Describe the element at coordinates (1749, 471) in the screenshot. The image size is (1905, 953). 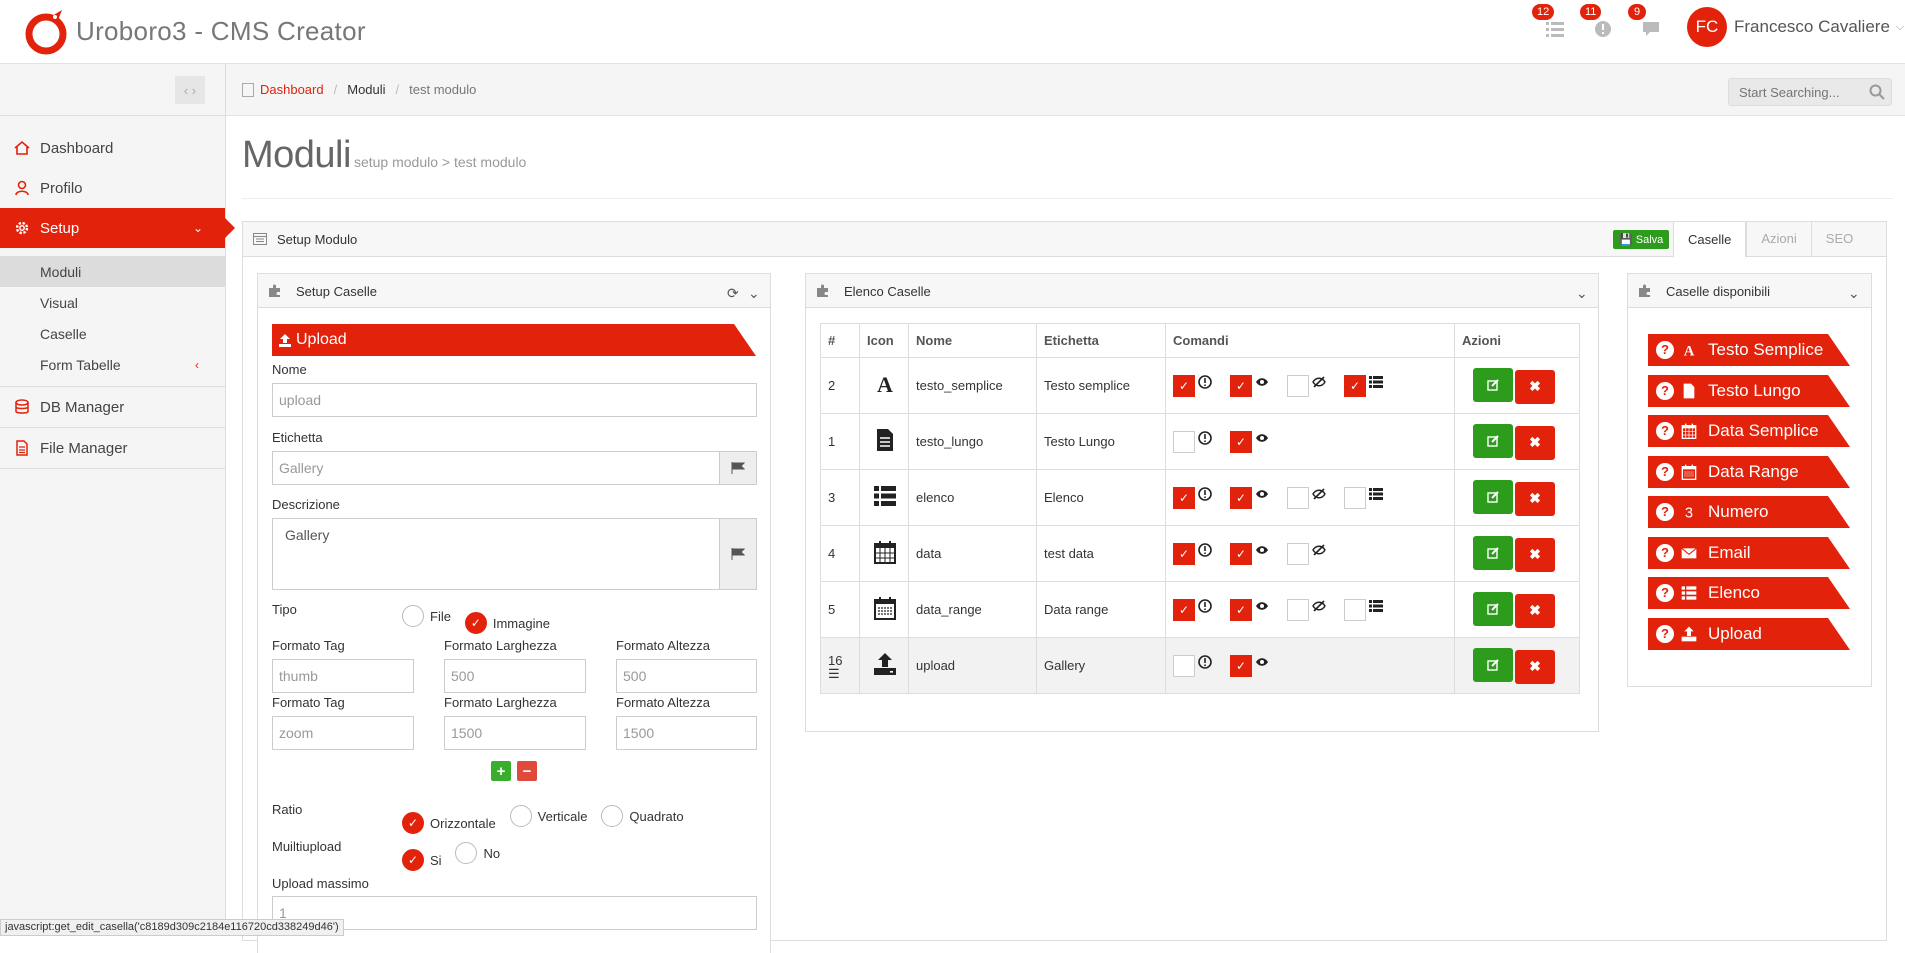
I see `available-field-data-range: ? Data Range` at that location.